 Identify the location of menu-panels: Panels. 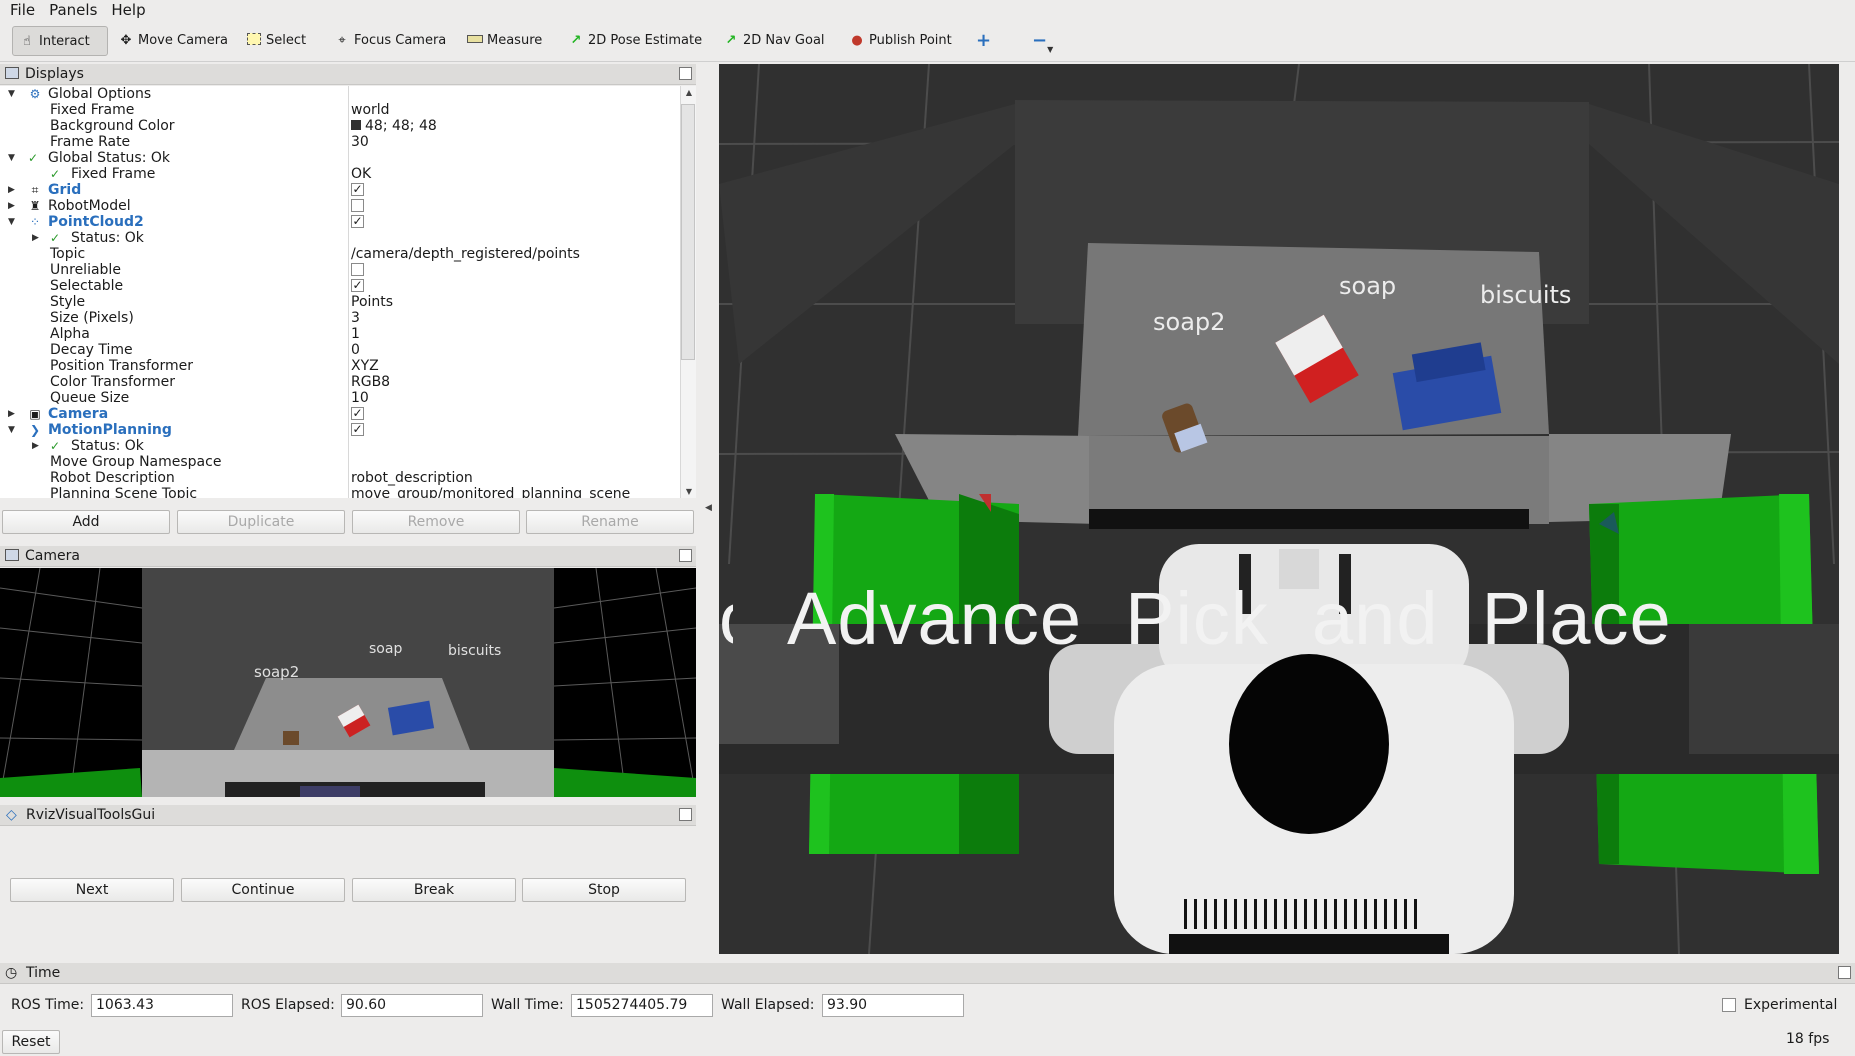
(73, 10).